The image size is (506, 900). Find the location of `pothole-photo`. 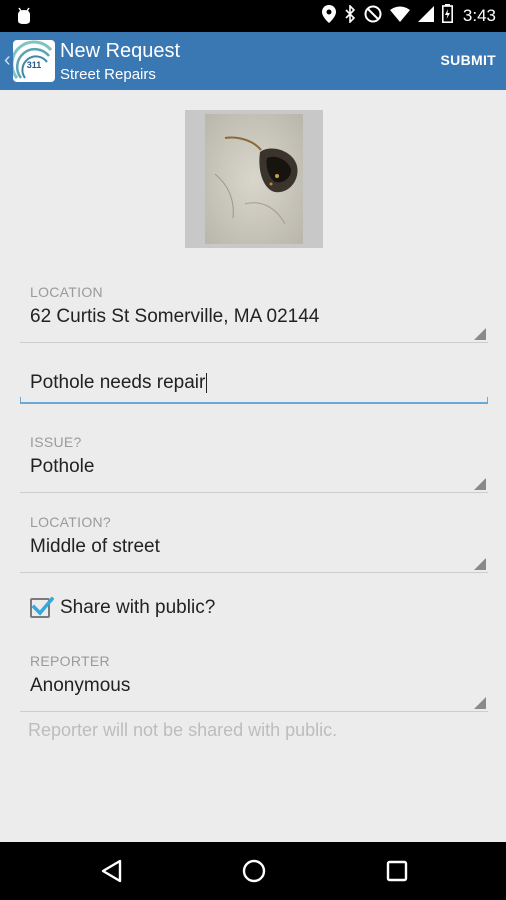

pothole-photo is located at coordinates (254, 179).